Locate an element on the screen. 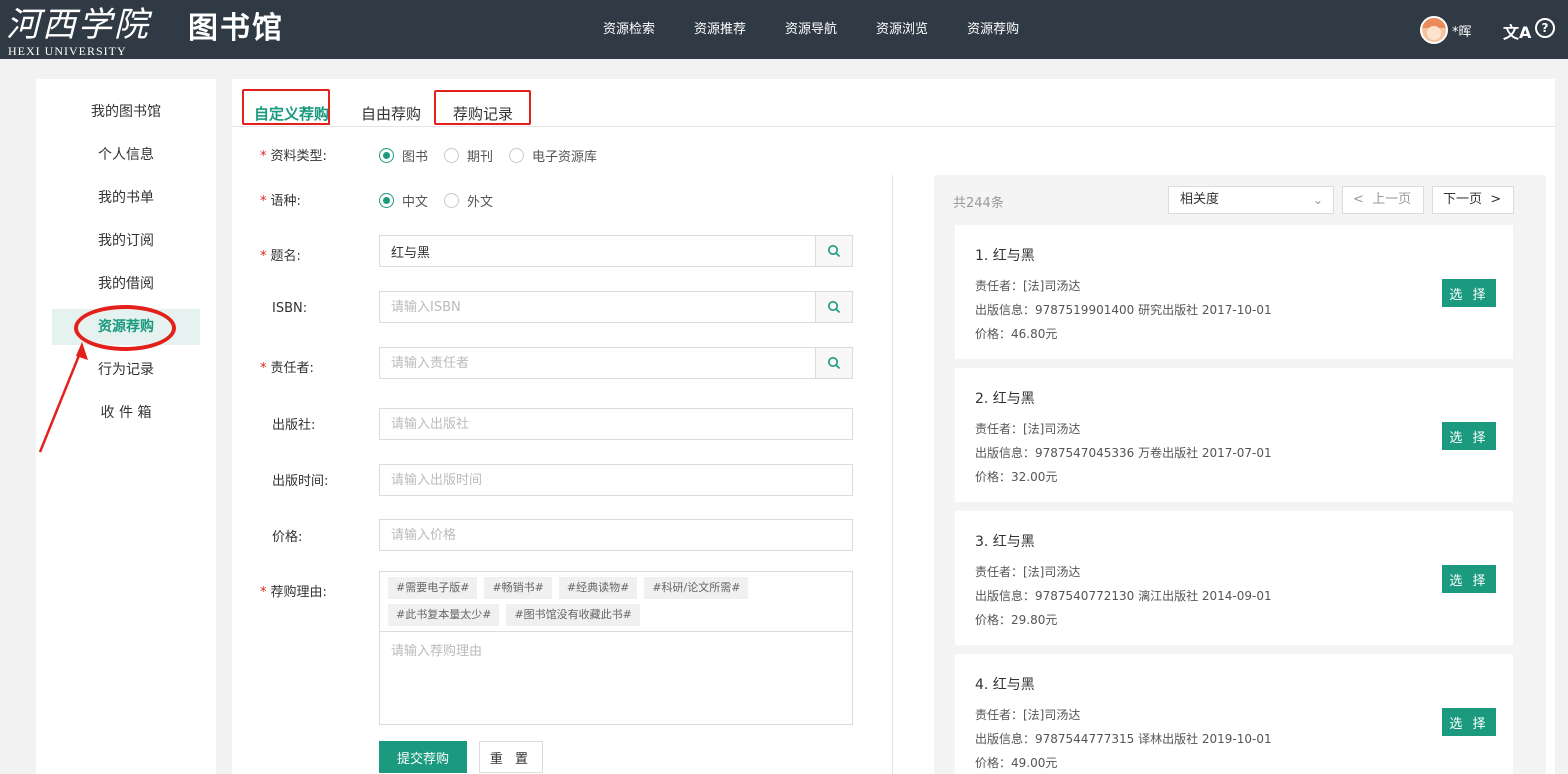 This screenshot has width=1568, height=774. chevron-right-icon: > is located at coordinates (1496, 199).